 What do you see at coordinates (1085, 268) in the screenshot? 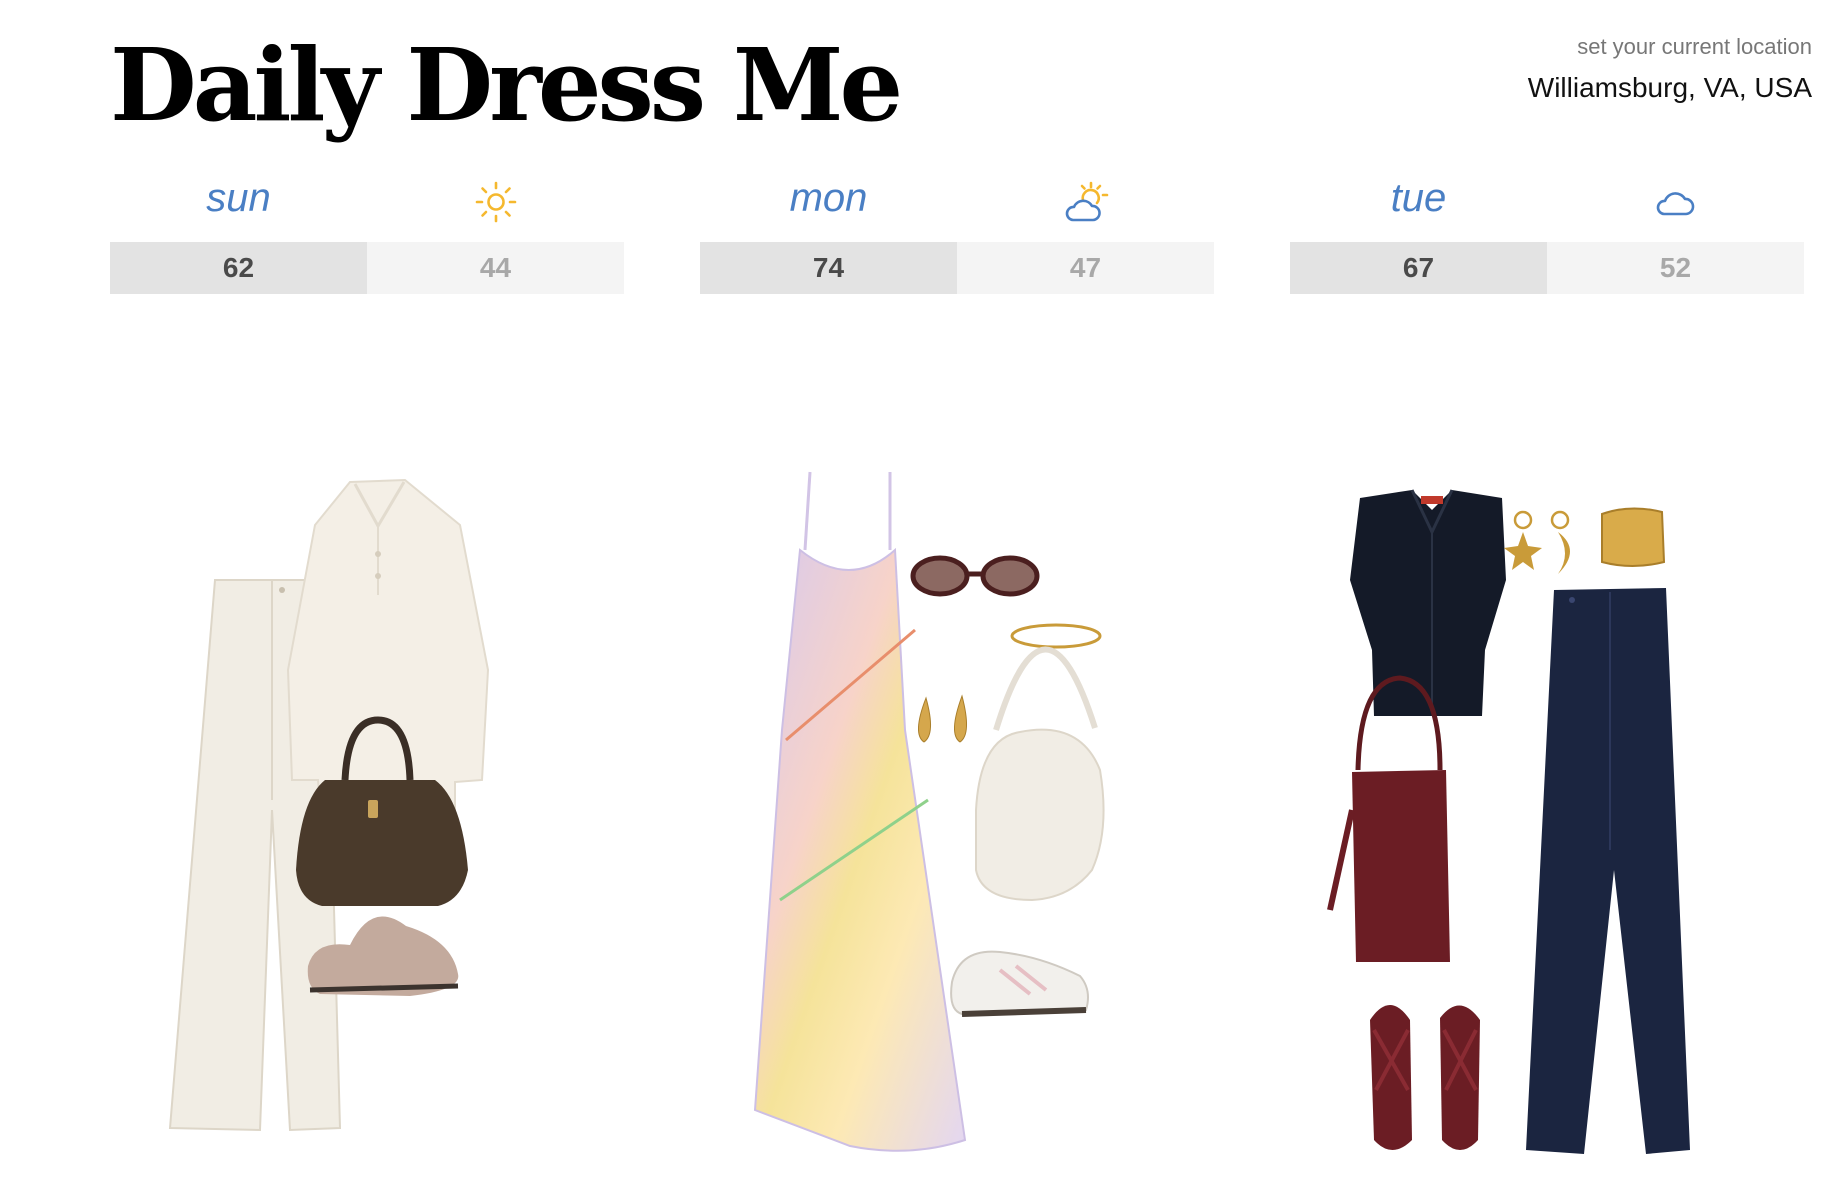
I see `temp-low: 47` at bounding box center [1085, 268].